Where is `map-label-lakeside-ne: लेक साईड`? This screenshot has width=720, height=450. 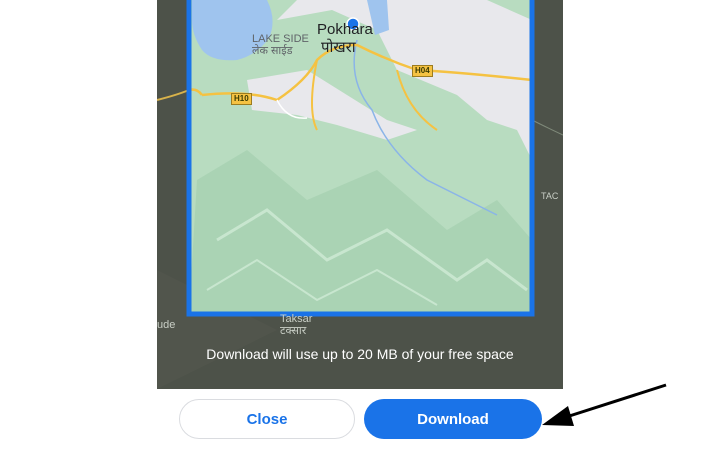 map-label-lakeside-ne: लेक साईड is located at coordinates (272, 51).